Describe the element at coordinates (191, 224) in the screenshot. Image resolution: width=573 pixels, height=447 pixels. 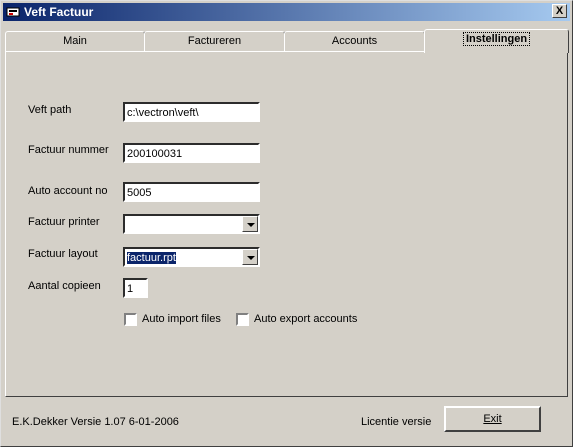
I see `factuur-printer-select` at that location.